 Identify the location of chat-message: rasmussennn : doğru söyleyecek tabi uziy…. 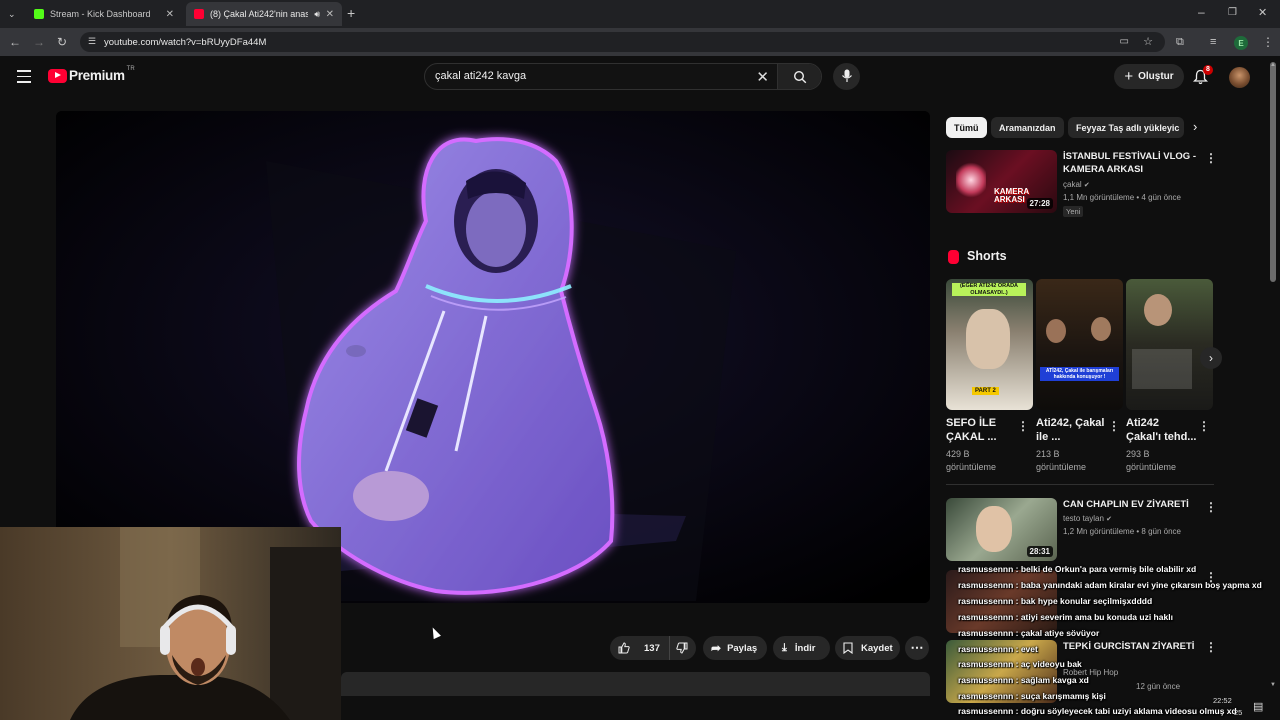
(1097, 711).